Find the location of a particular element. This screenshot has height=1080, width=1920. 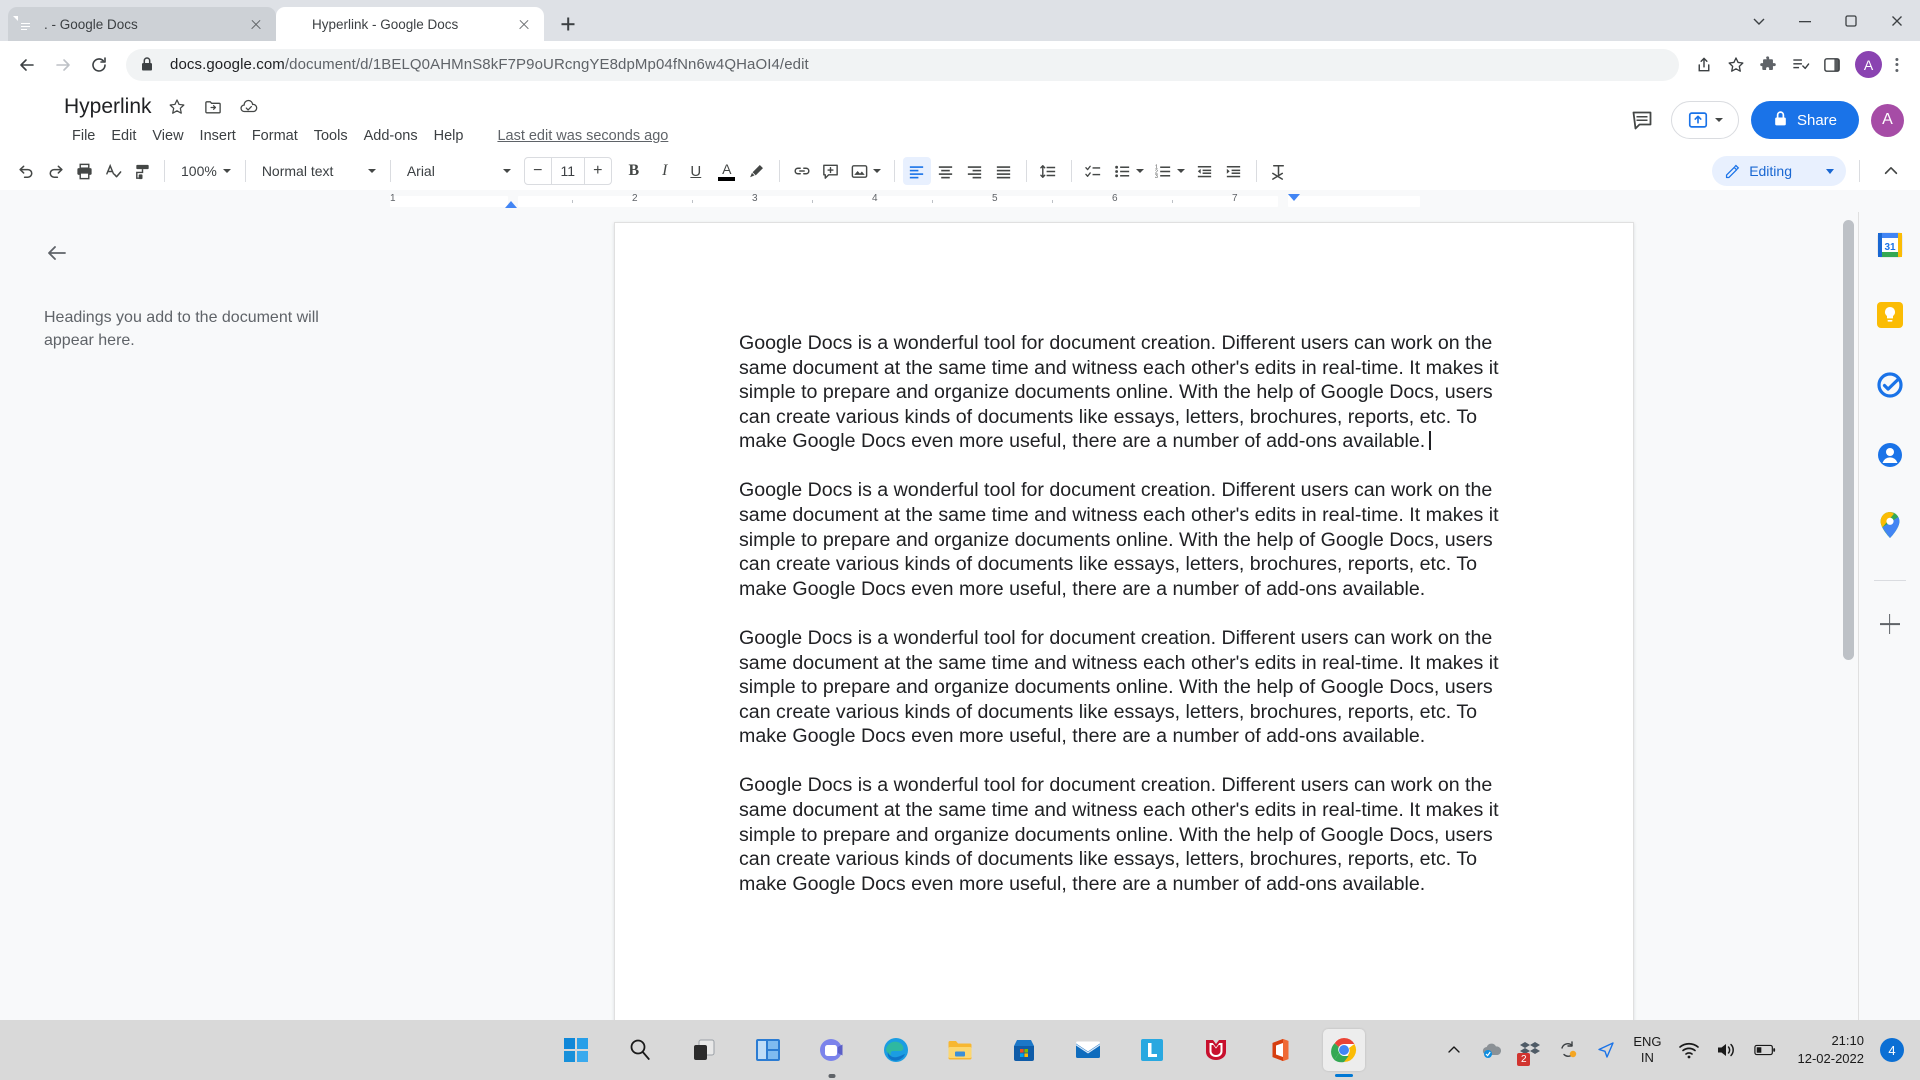

language-indicator: ENG IN is located at coordinates (1647, 1050).